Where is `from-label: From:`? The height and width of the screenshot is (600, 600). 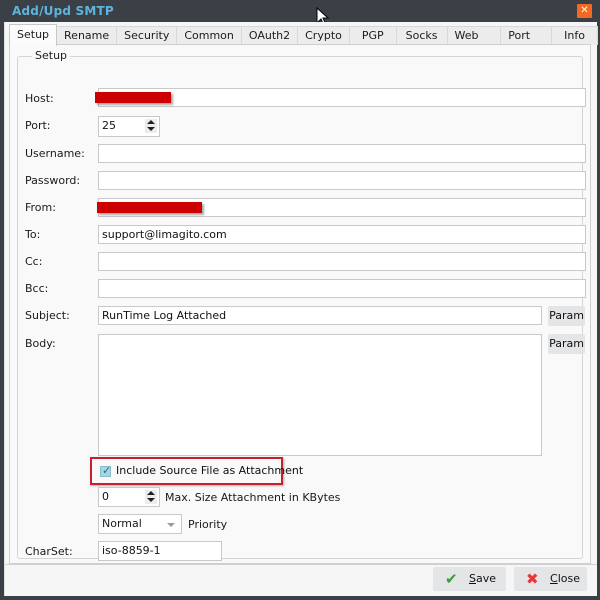 from-label: From: is located at coordinates (40, 207).